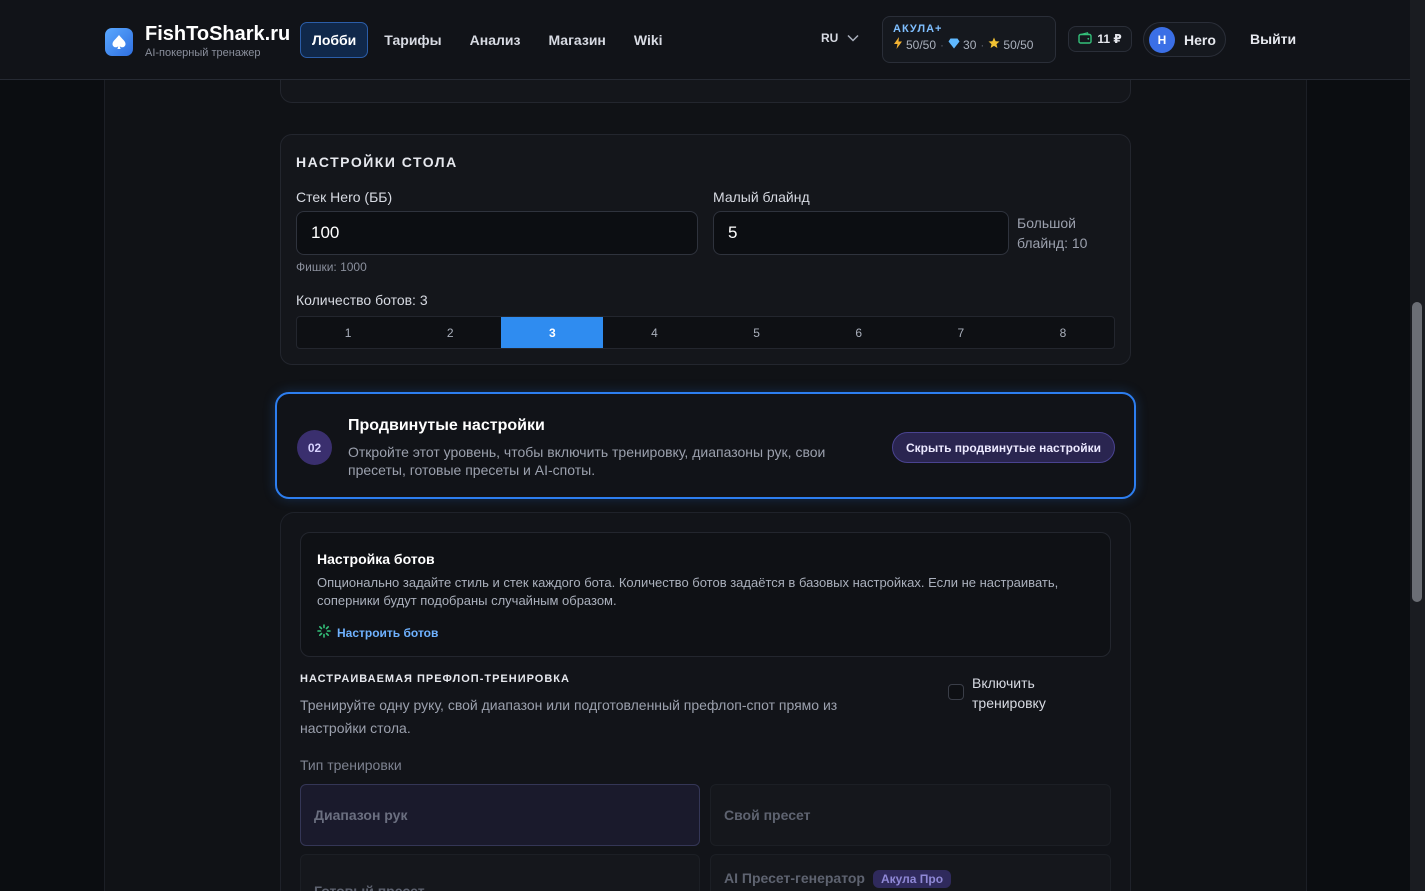  What do you see at coordinates (1052, 233) in the screenshot?
I see `big-blind-note: Большой блайнд: 10` at bounding box center [1052, 233].